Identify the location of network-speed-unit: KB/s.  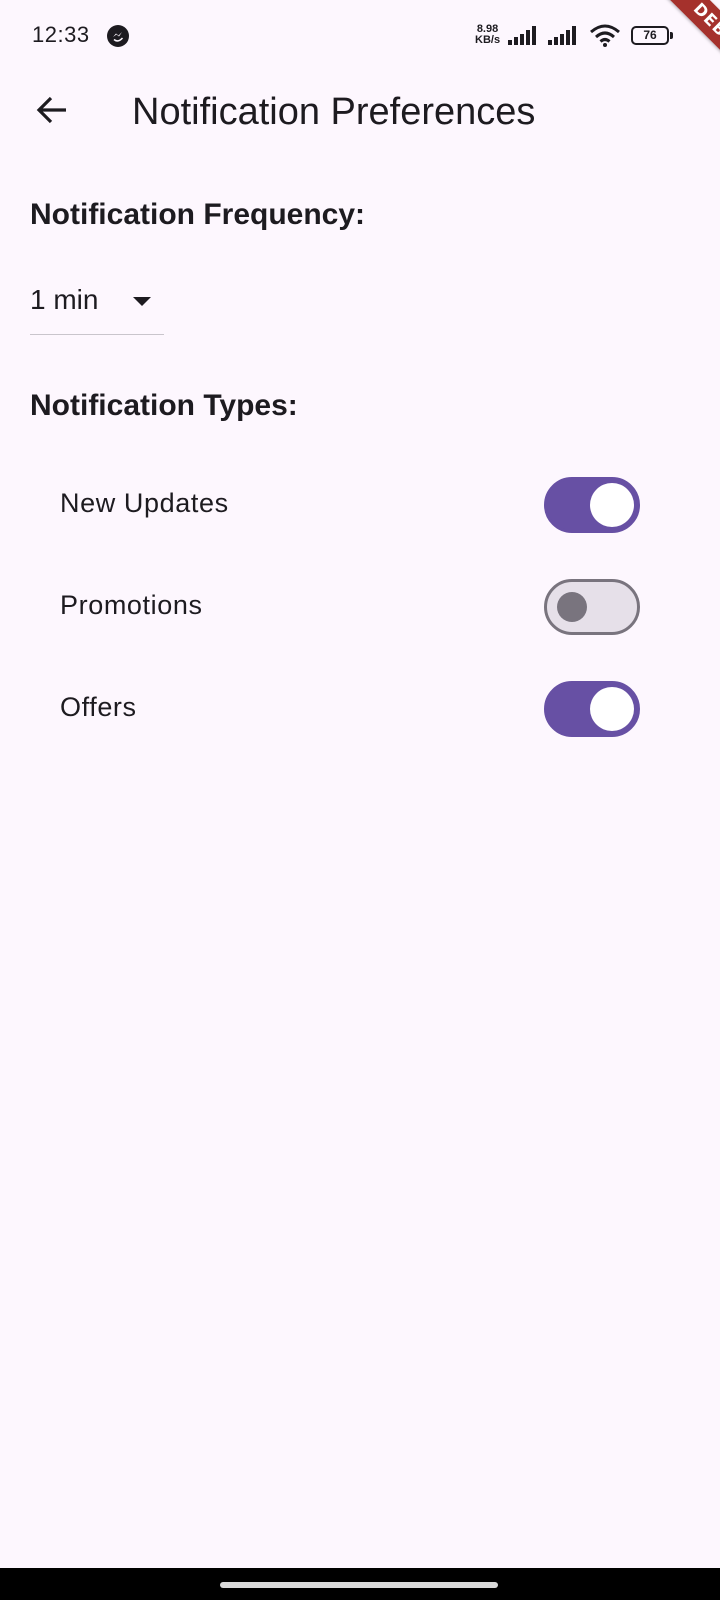
(488, 40).